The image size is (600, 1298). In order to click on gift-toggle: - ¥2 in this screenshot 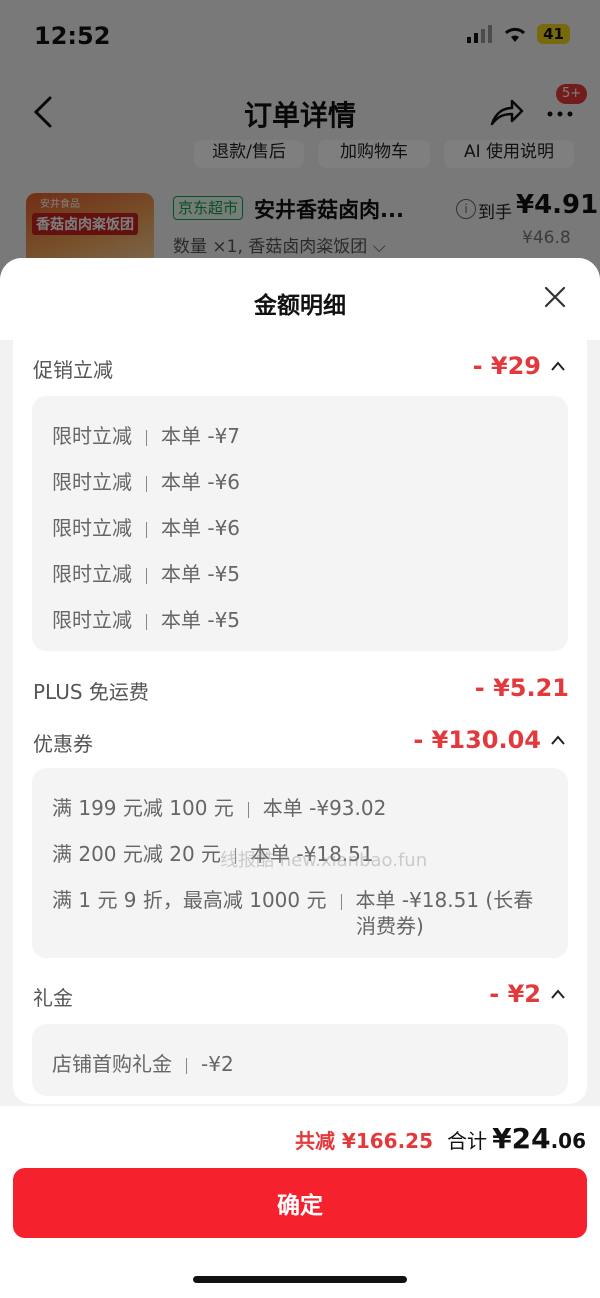, I will do `click(527, 994)`.